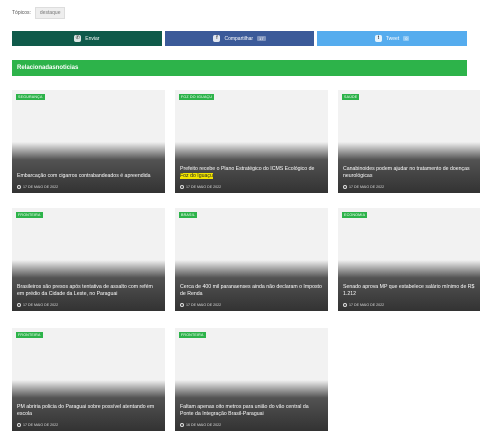 This screenshot has height=435, width=480. Describe the element at coordinates (30, 97) in the screenshot. I see `category-badge: SEGURANÇA` at that location.